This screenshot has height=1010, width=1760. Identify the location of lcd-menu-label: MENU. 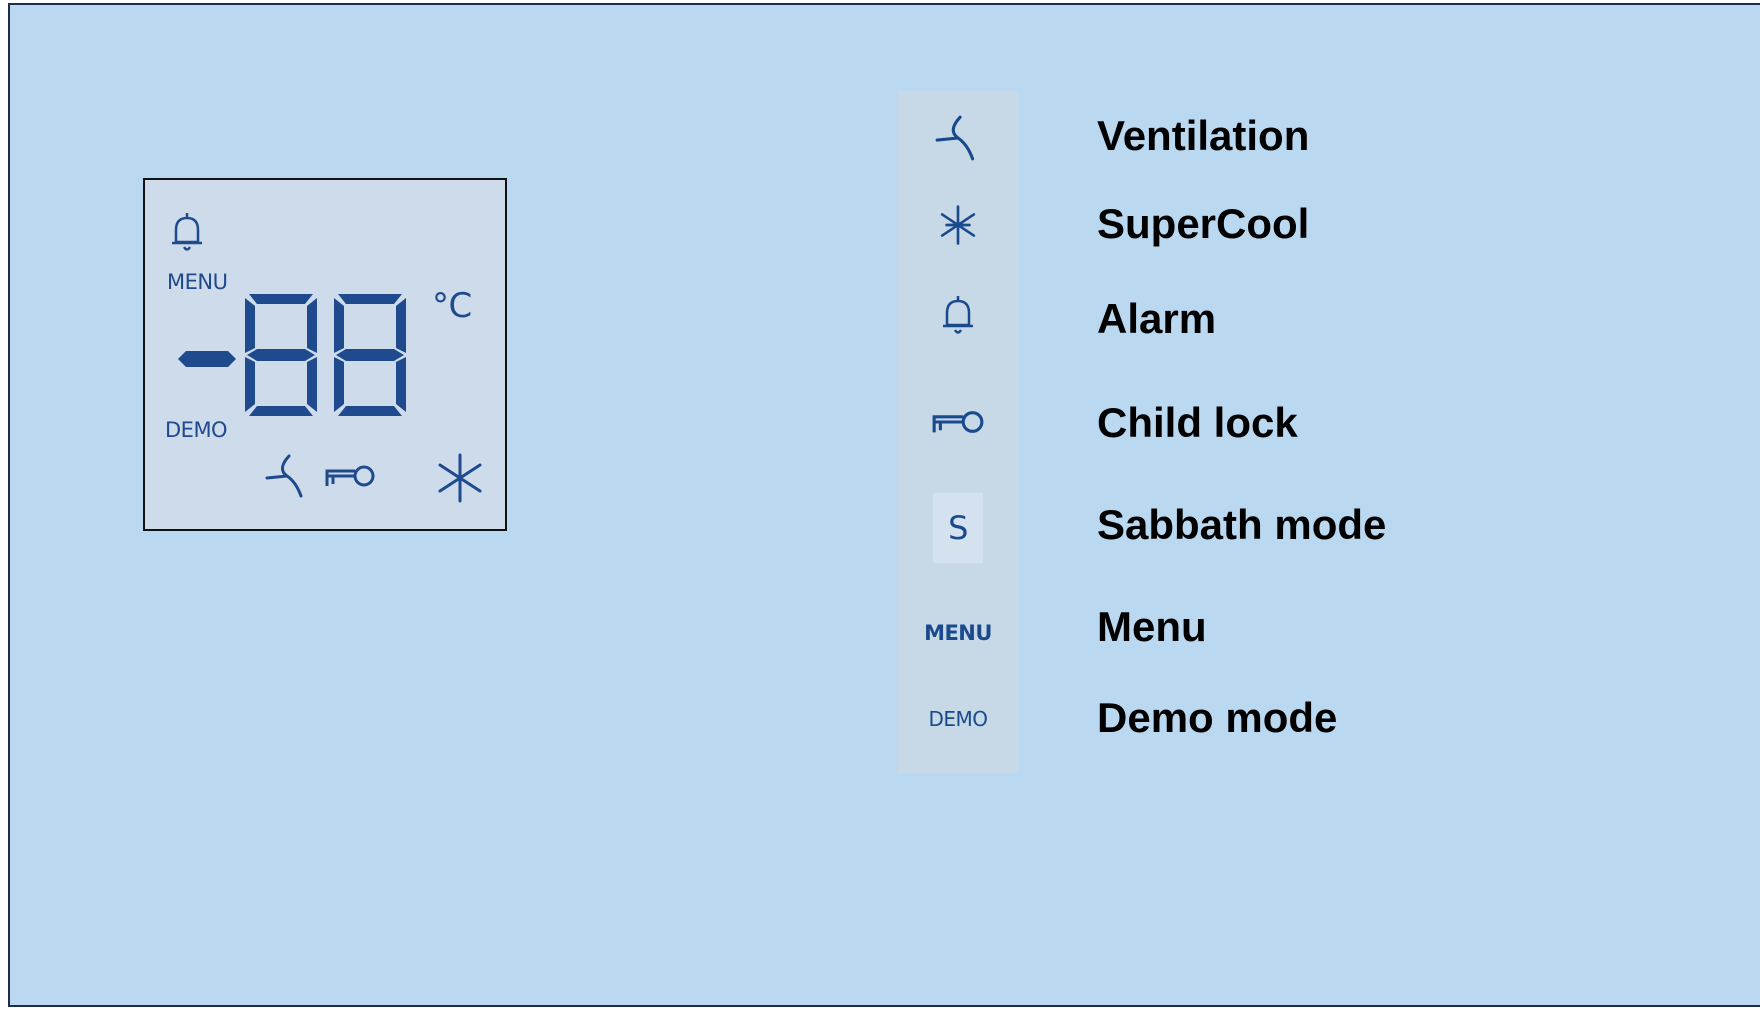
(197, 282).